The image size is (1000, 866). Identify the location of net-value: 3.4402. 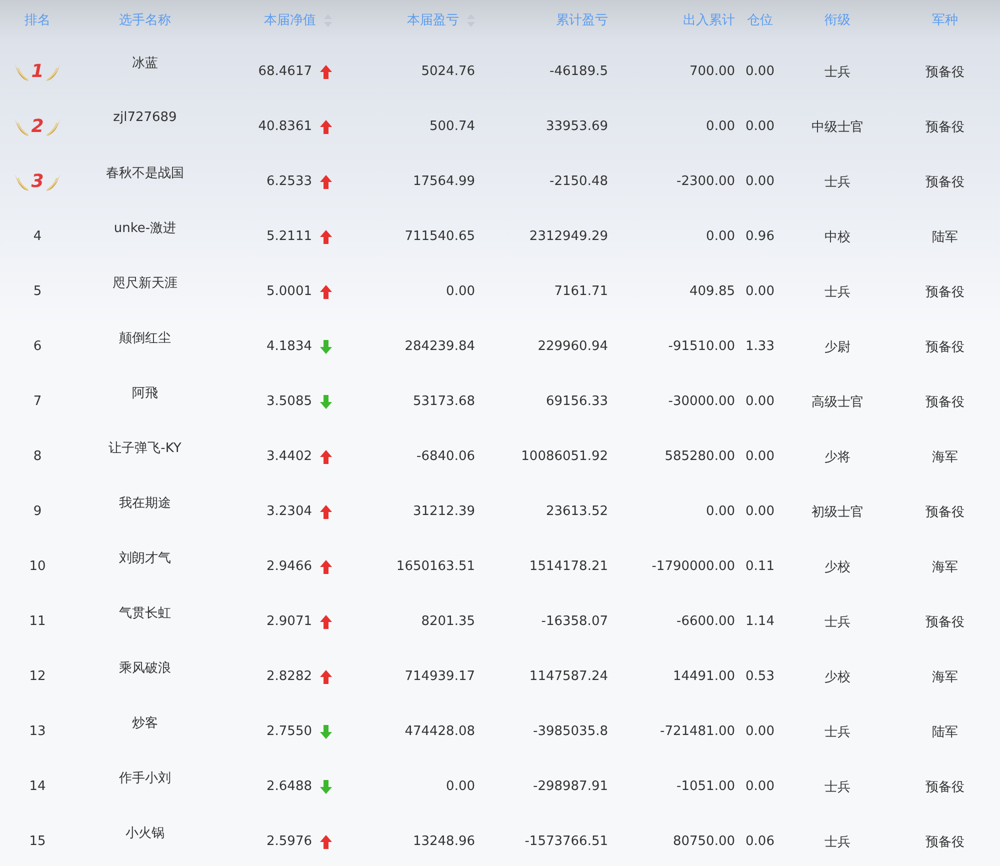
(289, 456).